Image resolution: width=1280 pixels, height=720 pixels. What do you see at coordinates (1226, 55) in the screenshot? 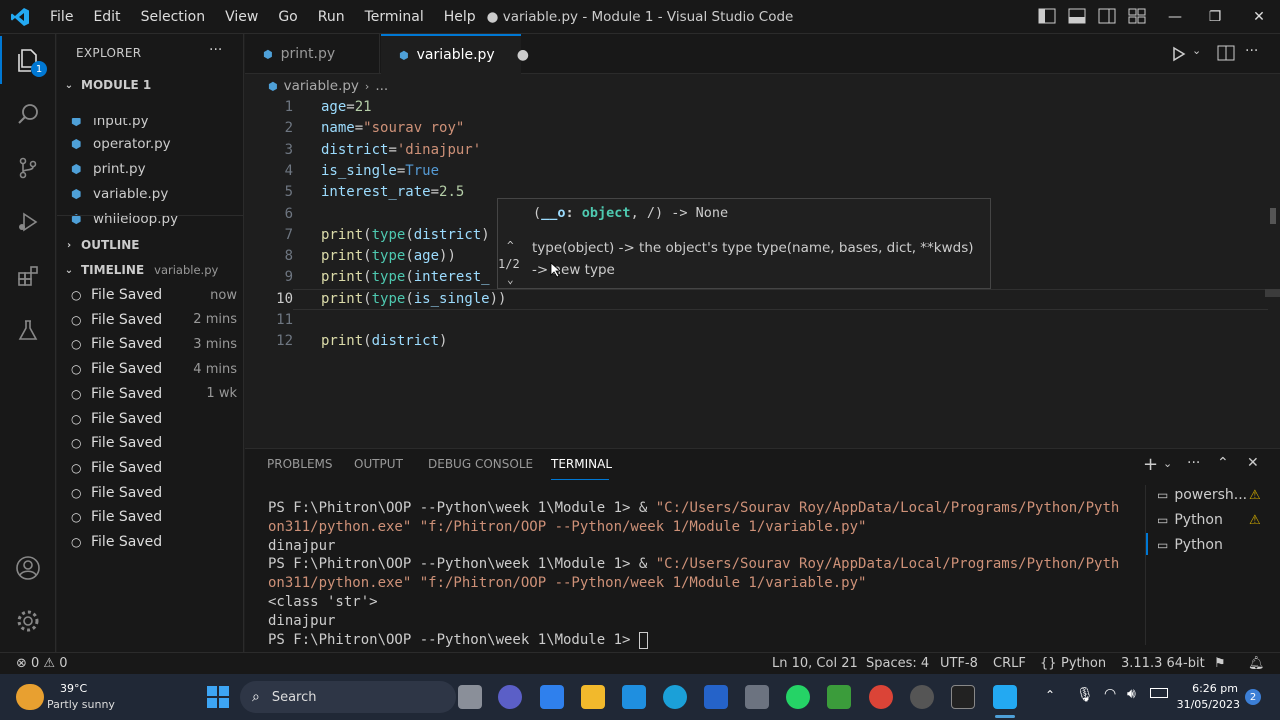
I see `split-editor-icon` at bounding box center [1226, 55].